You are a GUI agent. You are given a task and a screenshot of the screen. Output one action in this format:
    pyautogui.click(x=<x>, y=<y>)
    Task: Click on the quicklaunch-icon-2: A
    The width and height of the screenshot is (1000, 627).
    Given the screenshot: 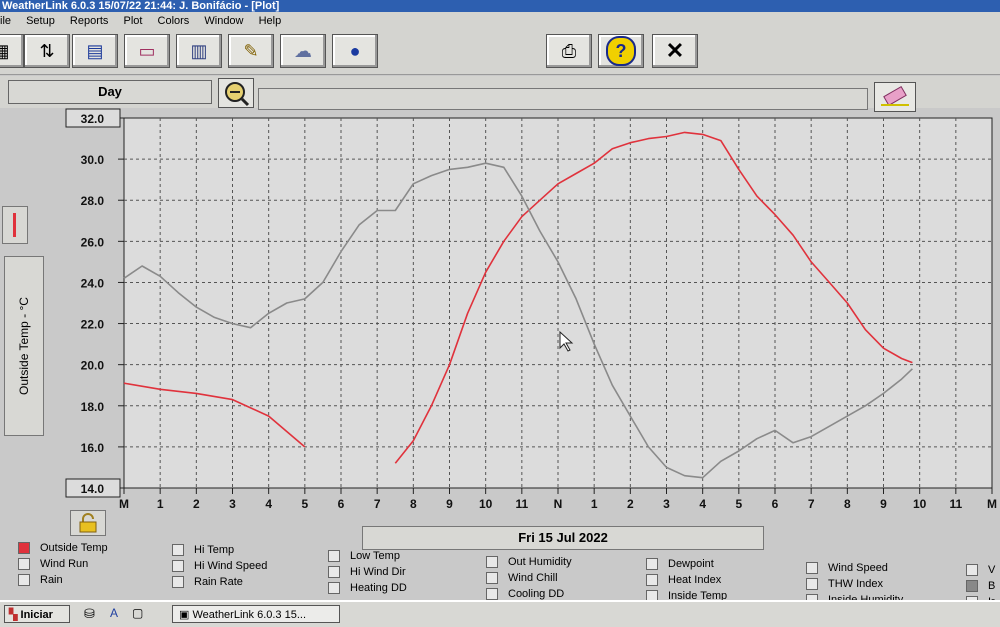 What is the action you would take?
    pyautogui.click(x=114, y=613)
    